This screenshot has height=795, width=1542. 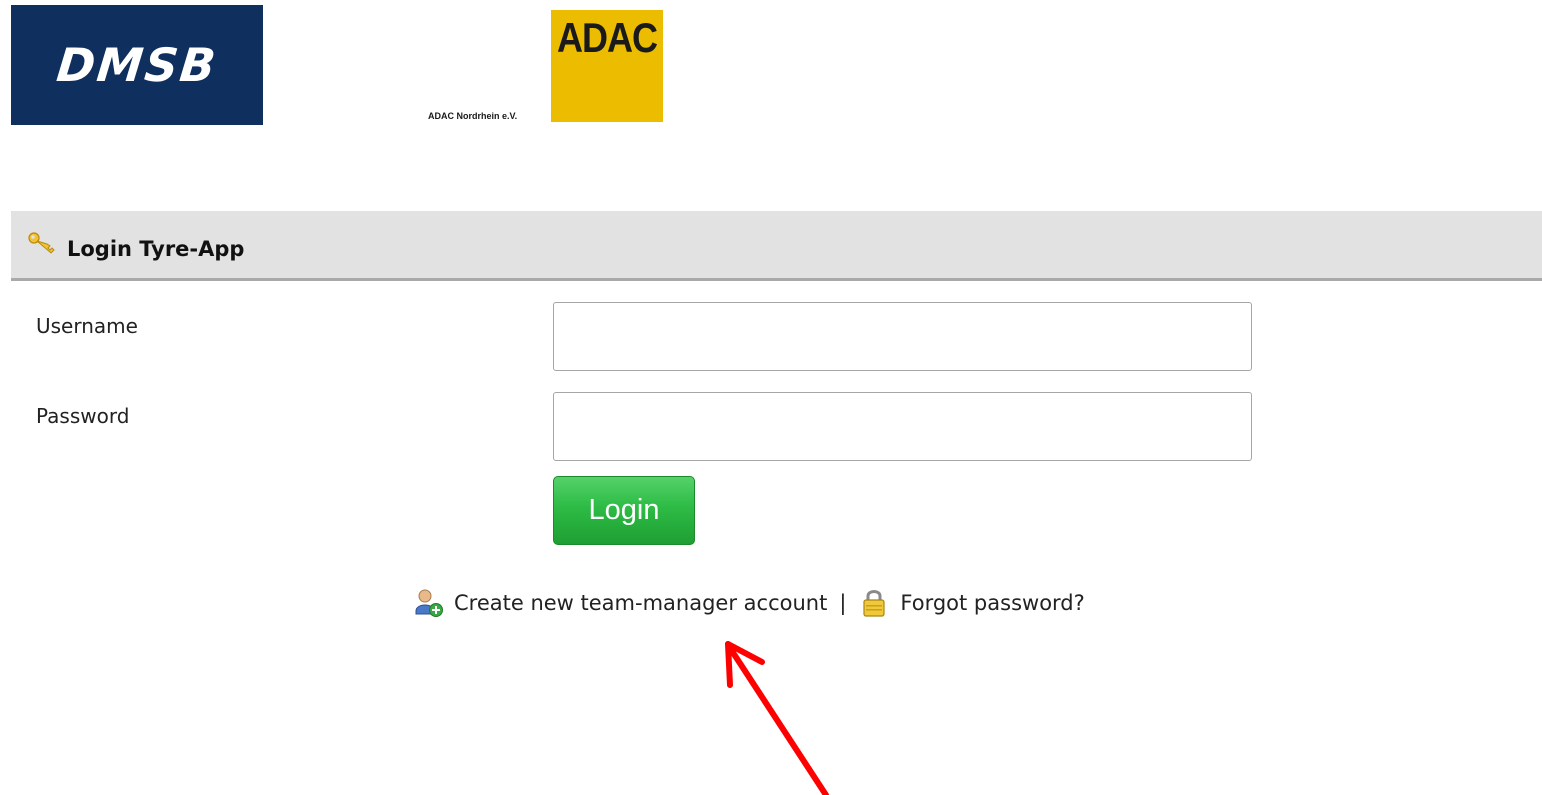 I want to click on forgot-password-link: Forgot password?, so click(x=992, y=603).